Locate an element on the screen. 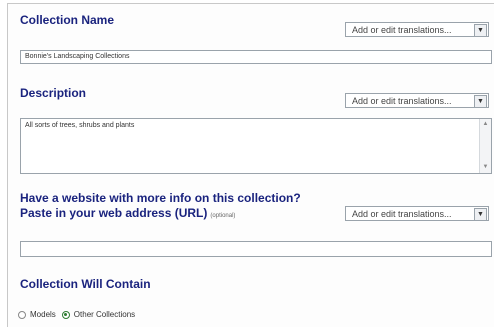  collection-name-translations-select: Add or edit translations... ▼ is located at coordinates (417, 29).